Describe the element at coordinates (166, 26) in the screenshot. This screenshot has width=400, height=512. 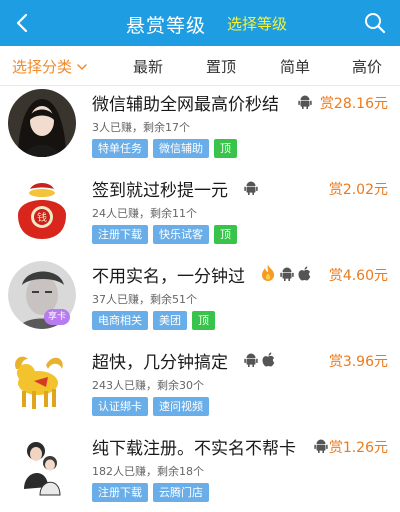
I see `page-title: 悬赏等级` at that location.